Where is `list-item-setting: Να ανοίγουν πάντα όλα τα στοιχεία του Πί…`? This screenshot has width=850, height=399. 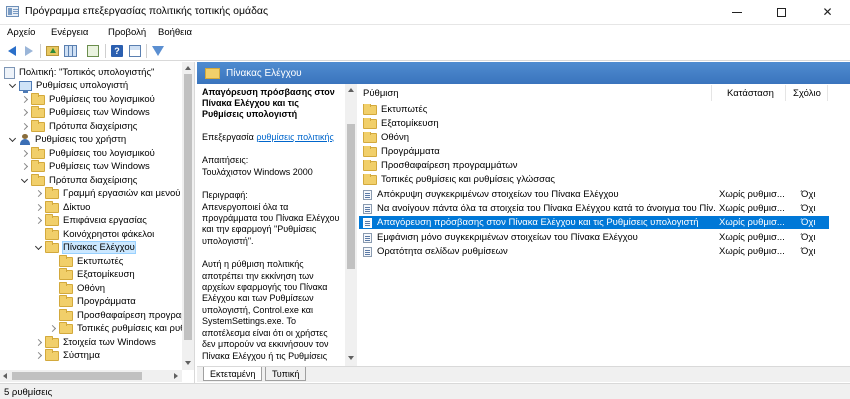
list-item-setting: Να ανοίγουν πάντα όλα τα στοιχεία του Πί… is located at coordinates (594, 208).